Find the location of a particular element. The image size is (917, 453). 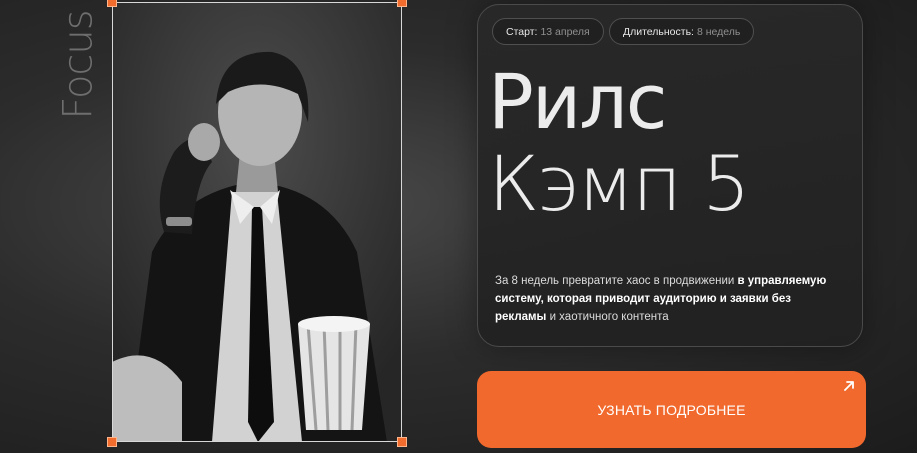

duration-value: 8 недель is located at coordinates (718, 31).